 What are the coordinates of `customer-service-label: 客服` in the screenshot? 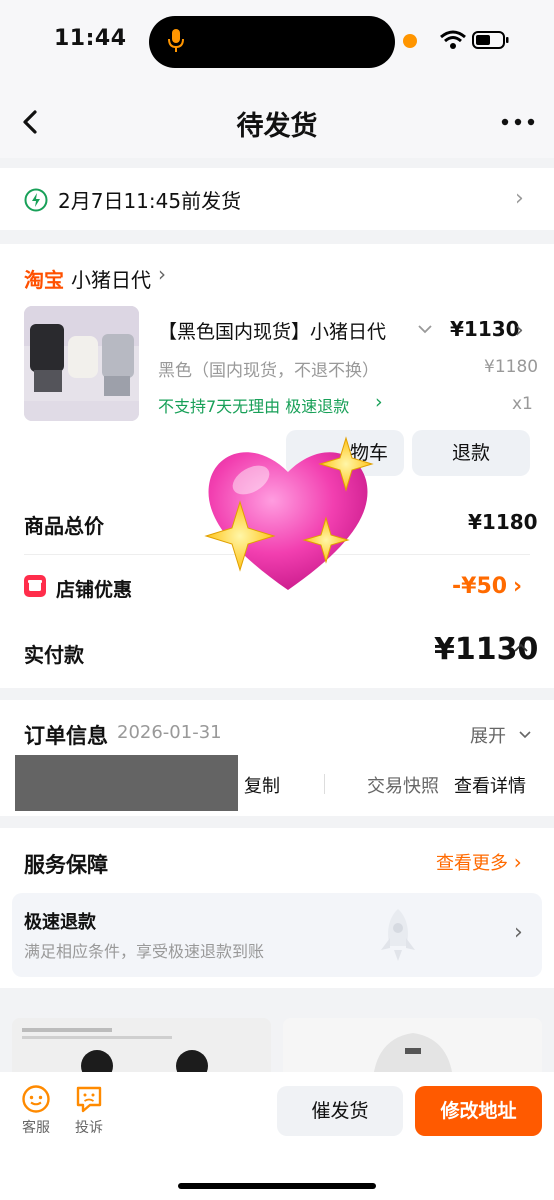 It's located at (36, 1127).